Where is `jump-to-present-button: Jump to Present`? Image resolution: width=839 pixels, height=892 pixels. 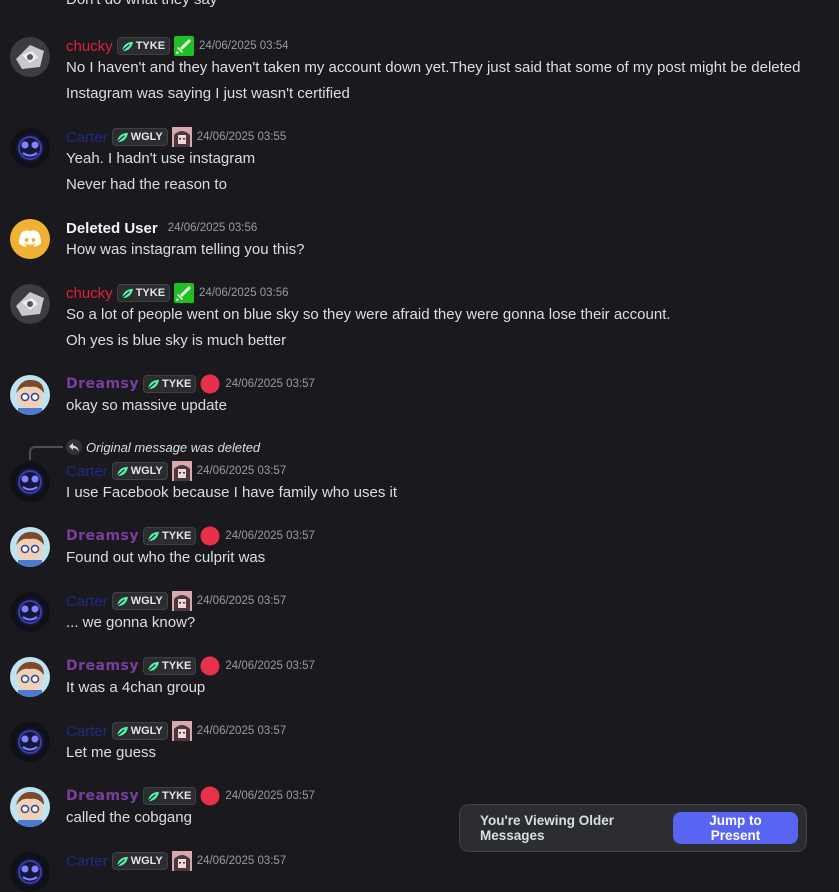
jump-to-present-button: Jump to Present is located at coordinates (735, 828).